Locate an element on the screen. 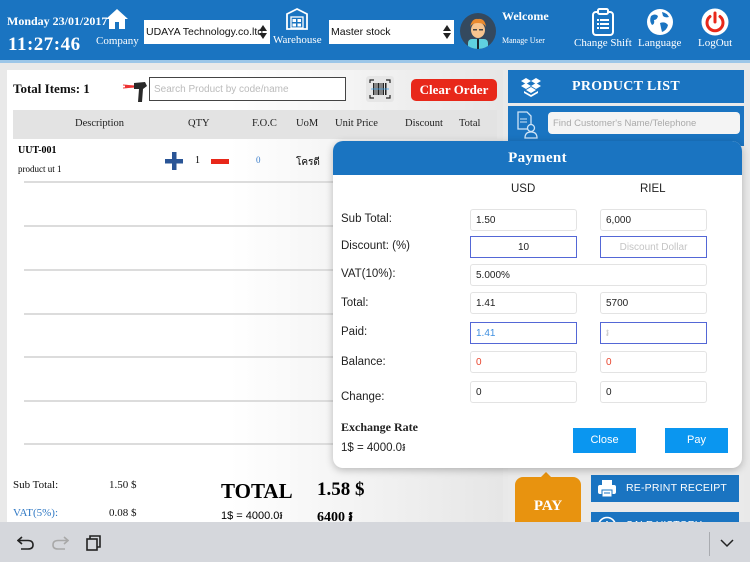  total-usd-field is located at coordinates (523, 303).